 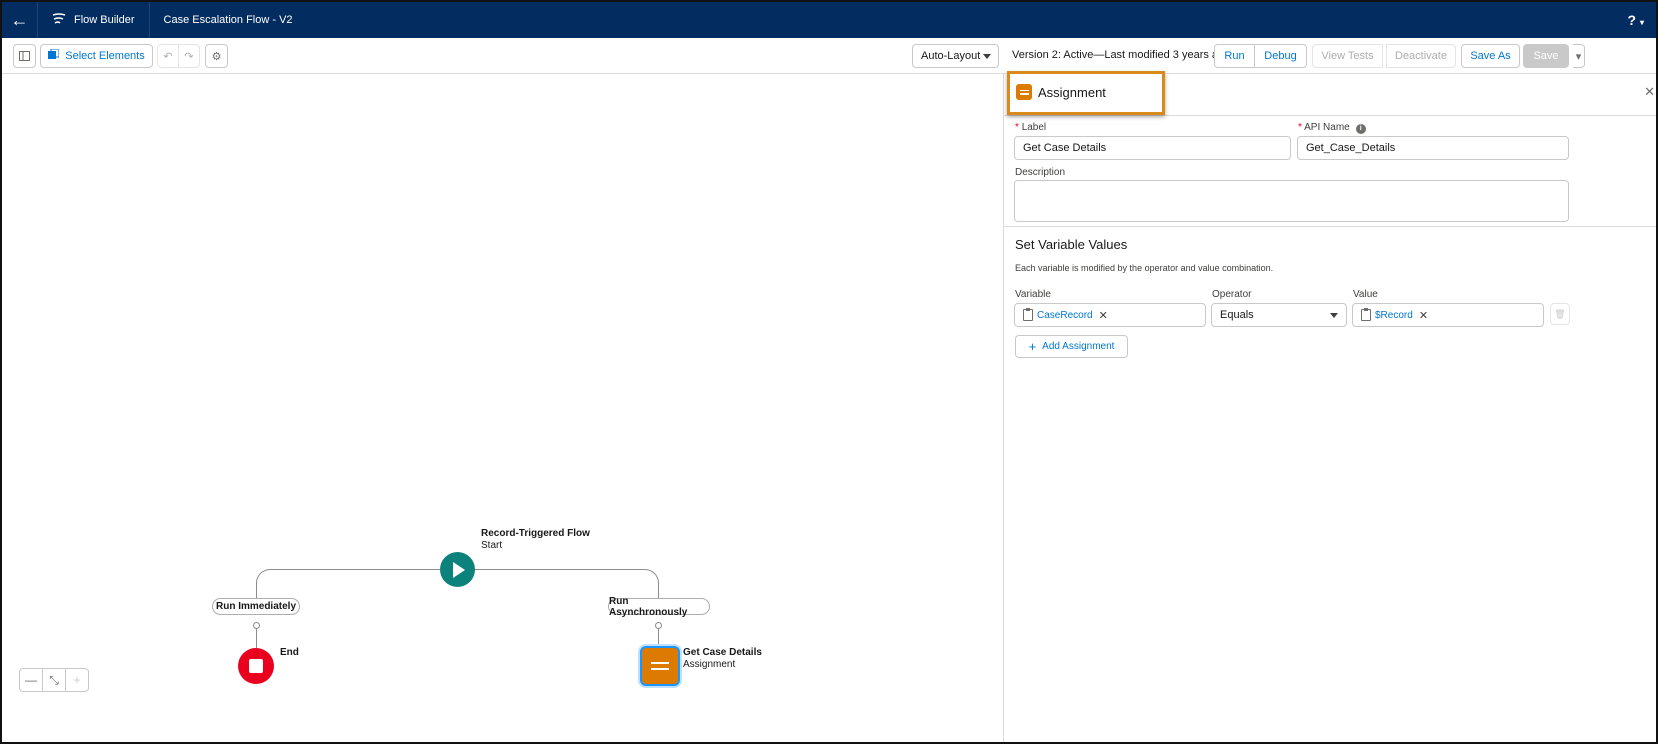 I want to click on value-token: $Record ✕, so click(x=1394, y=315).